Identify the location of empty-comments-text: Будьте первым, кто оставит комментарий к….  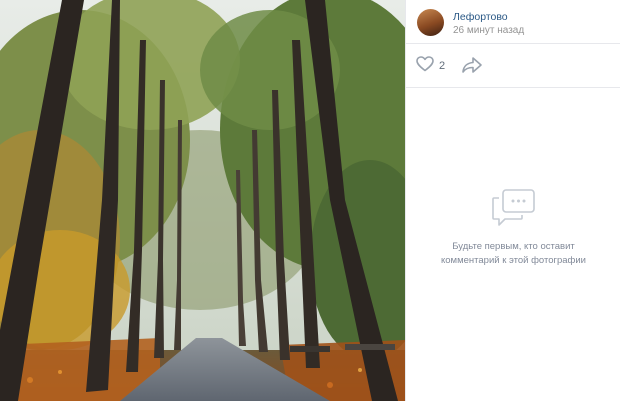
(513, 254).